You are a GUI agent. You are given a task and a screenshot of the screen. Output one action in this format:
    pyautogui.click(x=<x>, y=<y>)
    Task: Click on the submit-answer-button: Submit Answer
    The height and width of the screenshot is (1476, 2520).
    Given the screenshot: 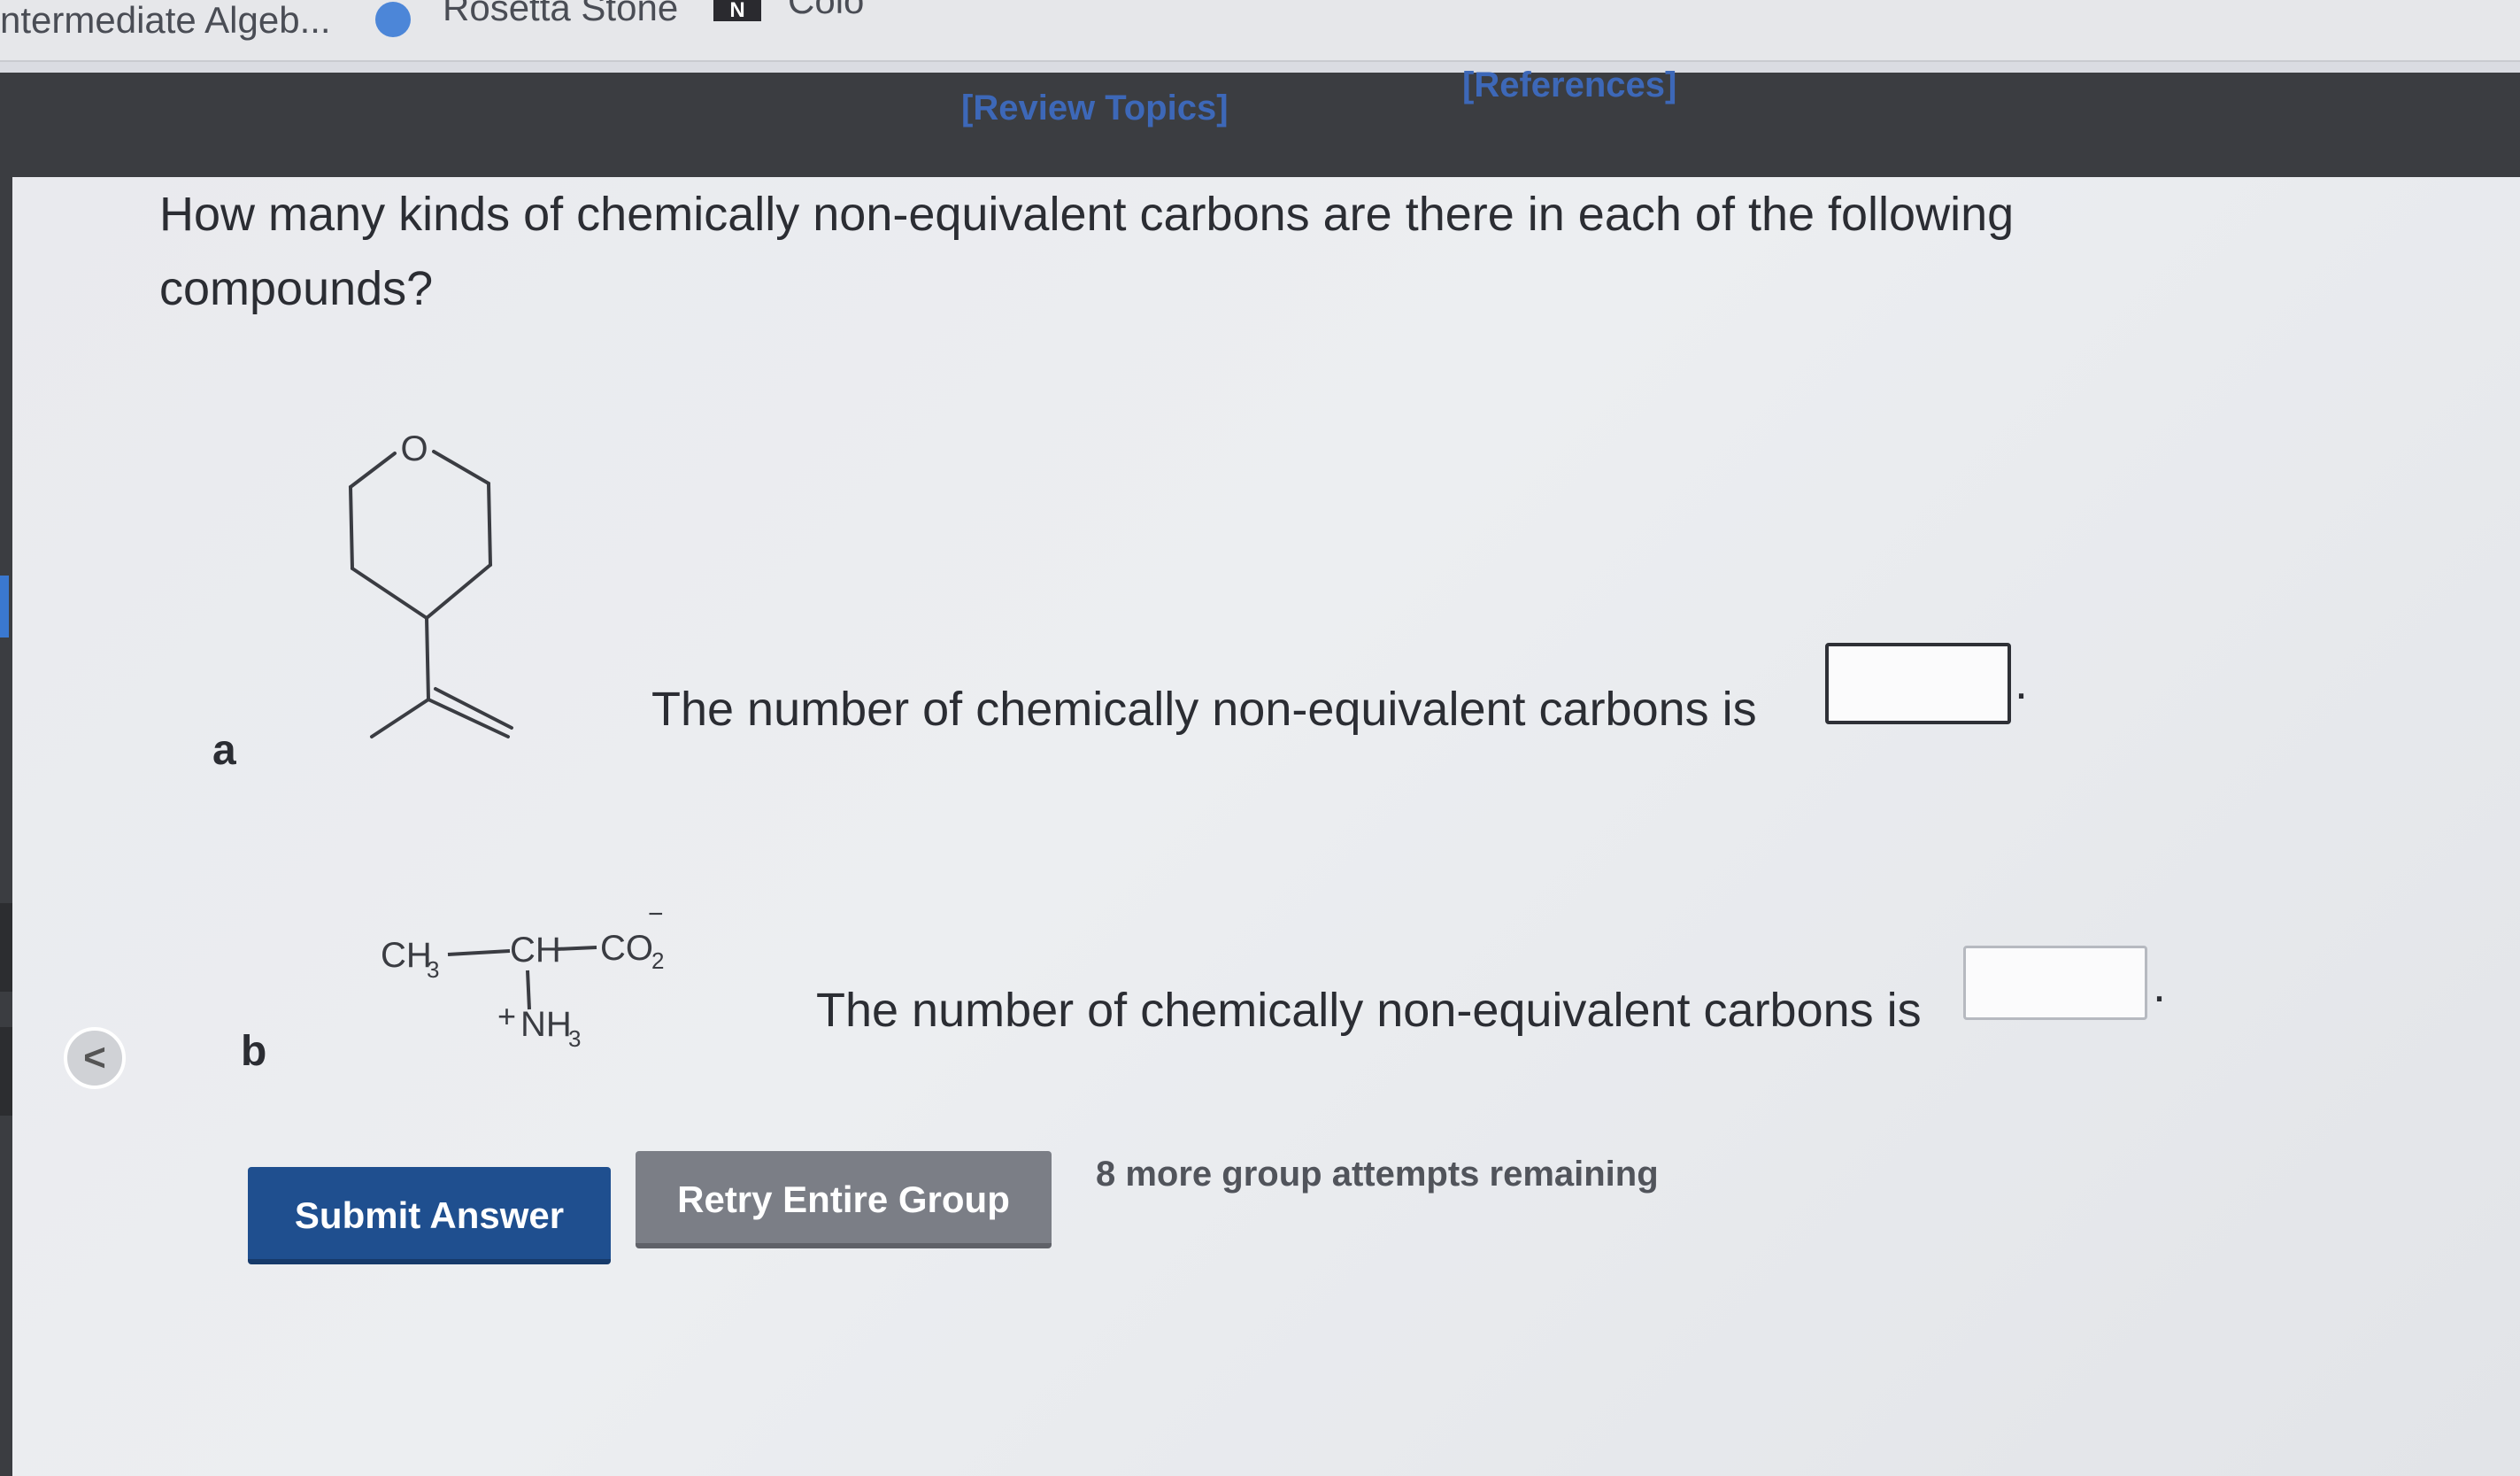 What is the action you would take?
    pyautogui.click(x=429, y=1215)
    